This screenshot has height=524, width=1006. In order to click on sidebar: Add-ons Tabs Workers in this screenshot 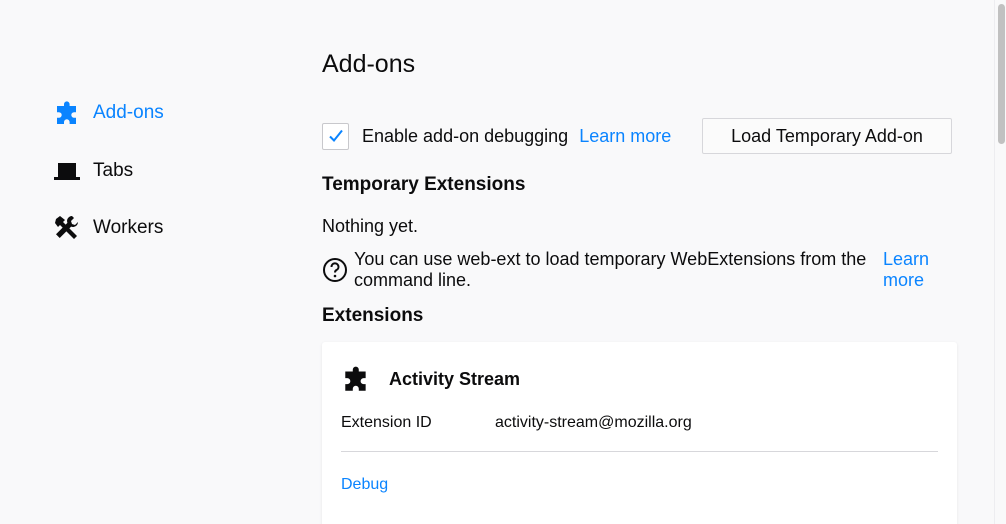, I will do `click(162, 182)`.